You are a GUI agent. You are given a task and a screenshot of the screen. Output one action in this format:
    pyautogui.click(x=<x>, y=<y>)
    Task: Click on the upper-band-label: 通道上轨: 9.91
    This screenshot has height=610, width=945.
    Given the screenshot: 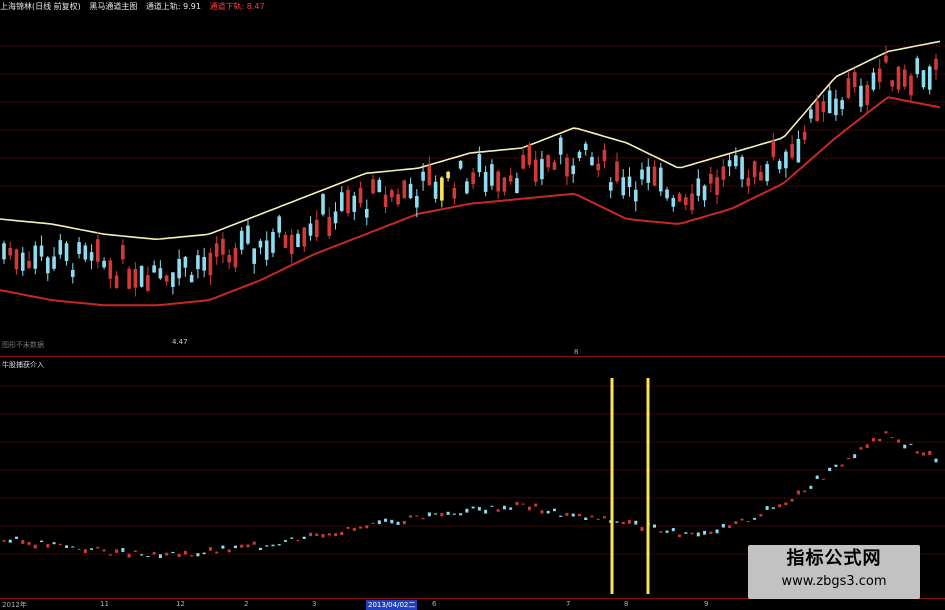 What is the action you would take?
    pyautogui.click(x=173, y=6)
    